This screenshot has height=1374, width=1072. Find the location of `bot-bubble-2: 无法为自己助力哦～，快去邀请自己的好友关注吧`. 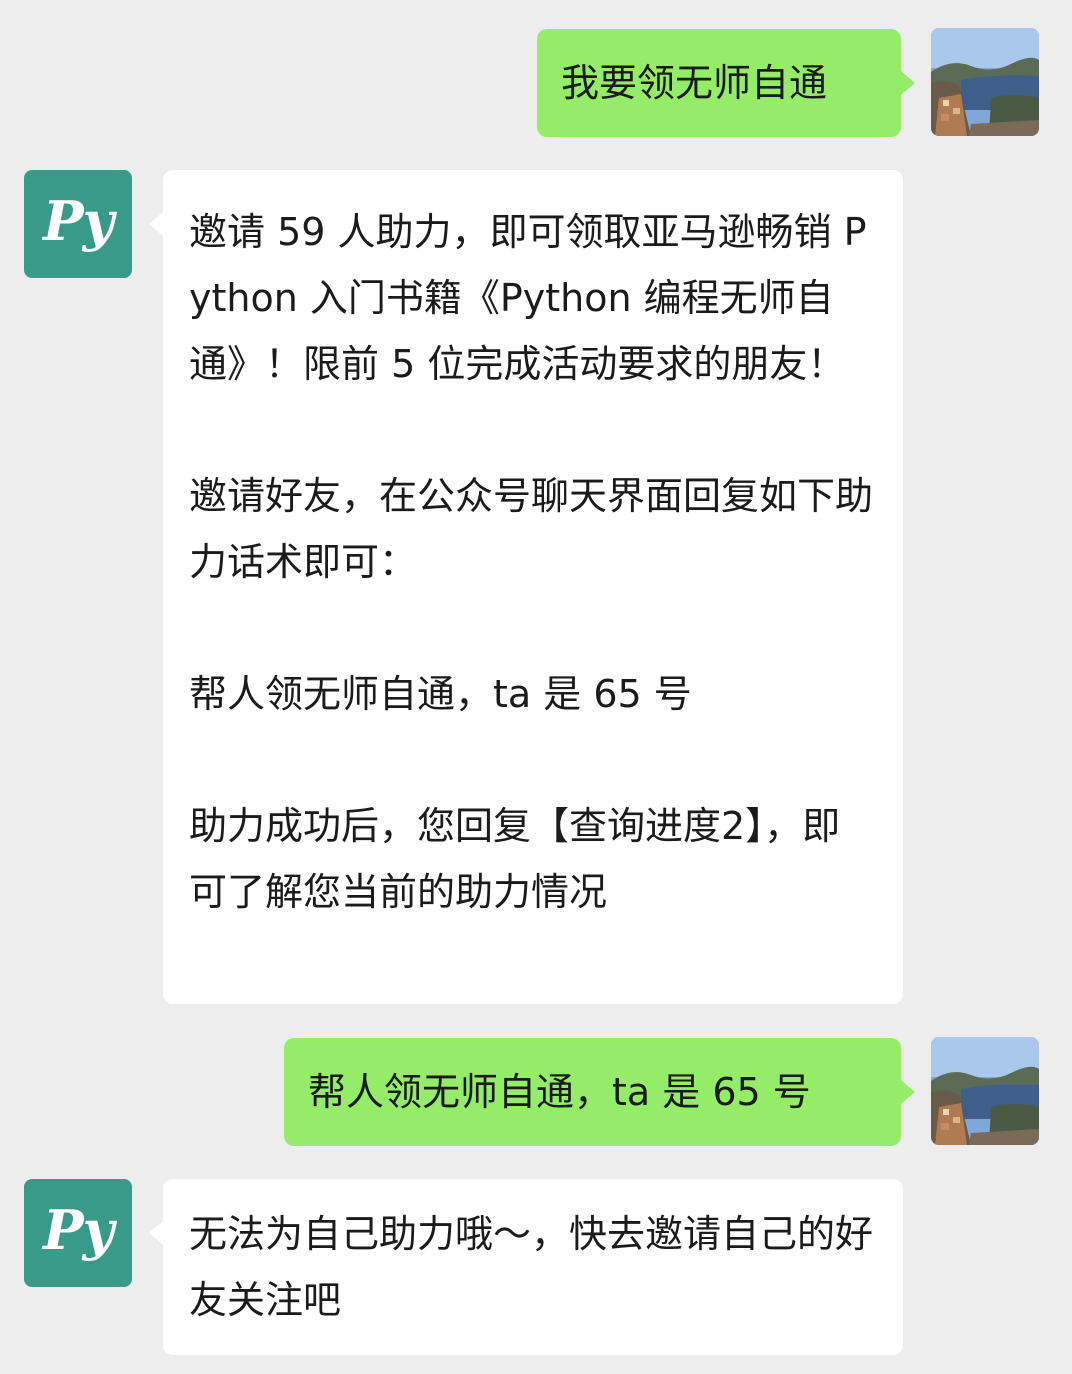

bot-bubble-2: 无法为自己助力哦～，快去邀请自己的好友关注吧 is located at coordinates (533, 1267).